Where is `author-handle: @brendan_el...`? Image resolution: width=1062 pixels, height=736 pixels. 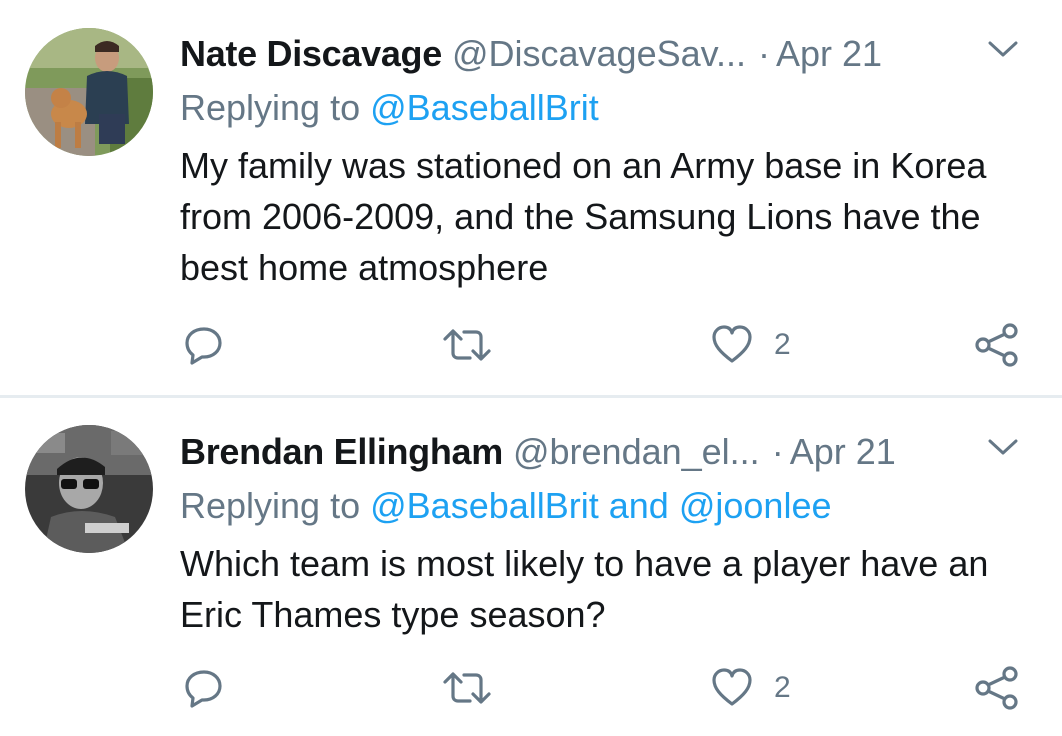 author-handle: @brendan_el... is located at coordinates (636, 451).